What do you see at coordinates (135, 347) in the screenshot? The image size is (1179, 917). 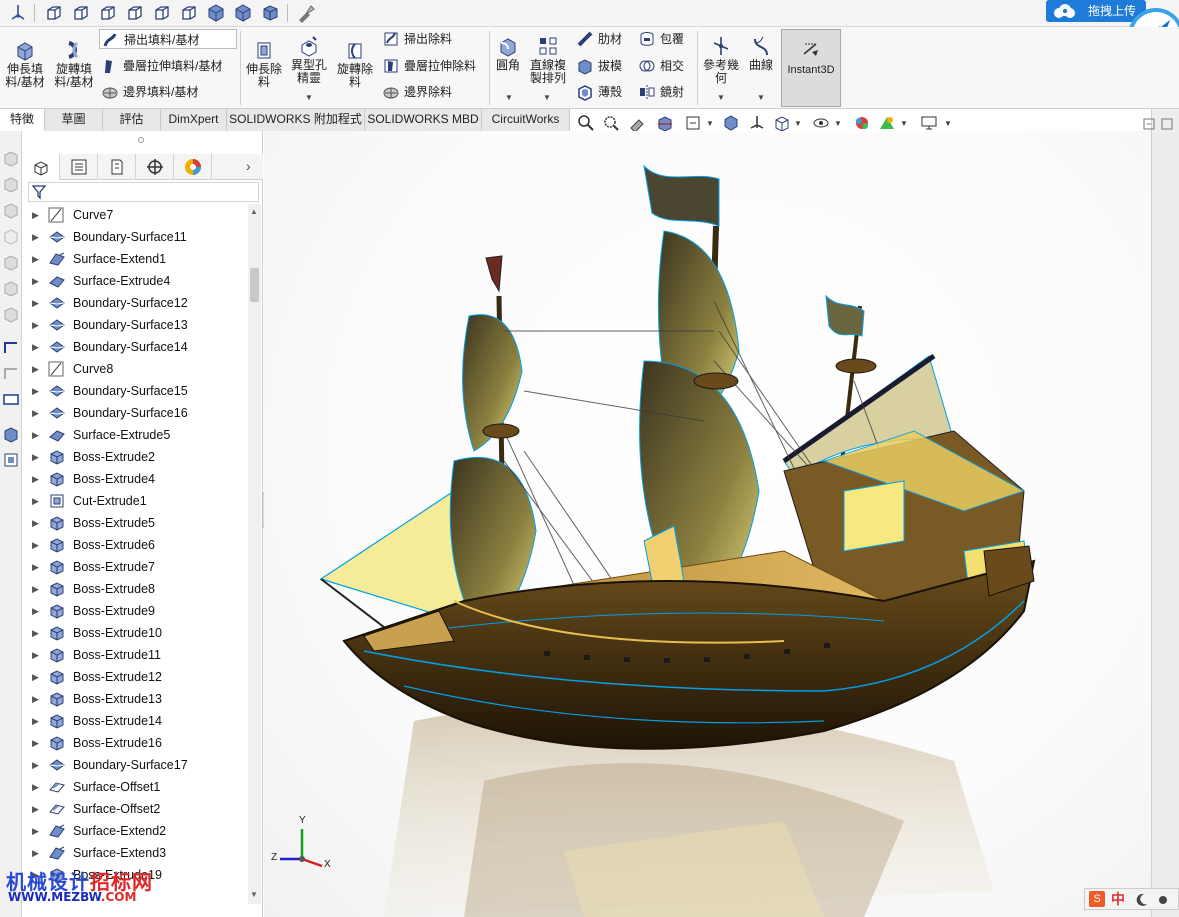 I see `feature-tree-item: ▶ Boundary-Surface14` at bounding box center [135, 347].